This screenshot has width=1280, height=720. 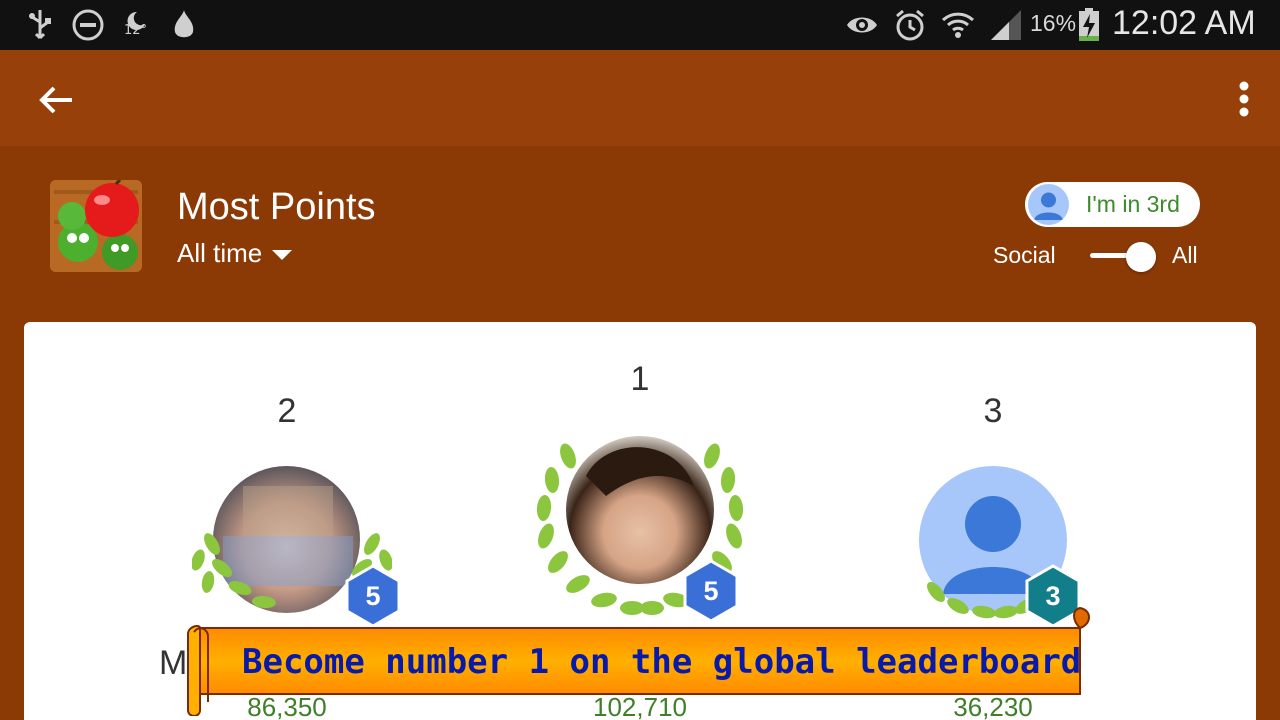 What do you see at coordinates (276, 207) in the screenshot?
I see `leaderboard-title: Most Points` at bounding box center [276, 207].